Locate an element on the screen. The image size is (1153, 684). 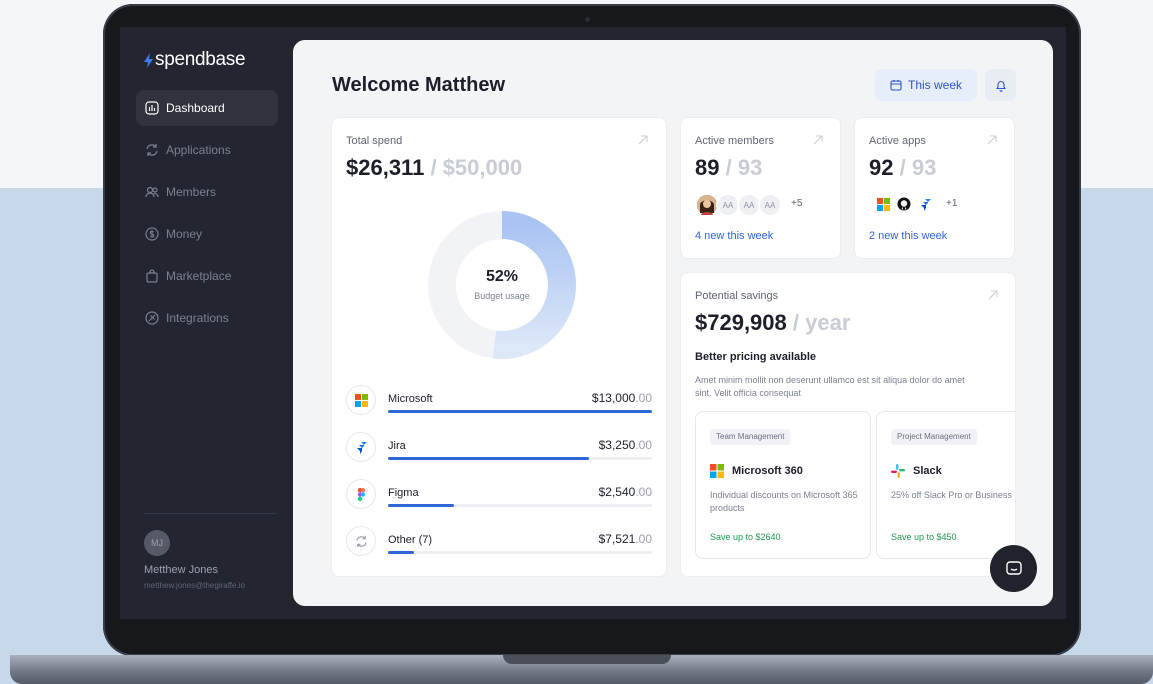
vendor-amount: $3,250.00 is located at coordinates (625, 445).